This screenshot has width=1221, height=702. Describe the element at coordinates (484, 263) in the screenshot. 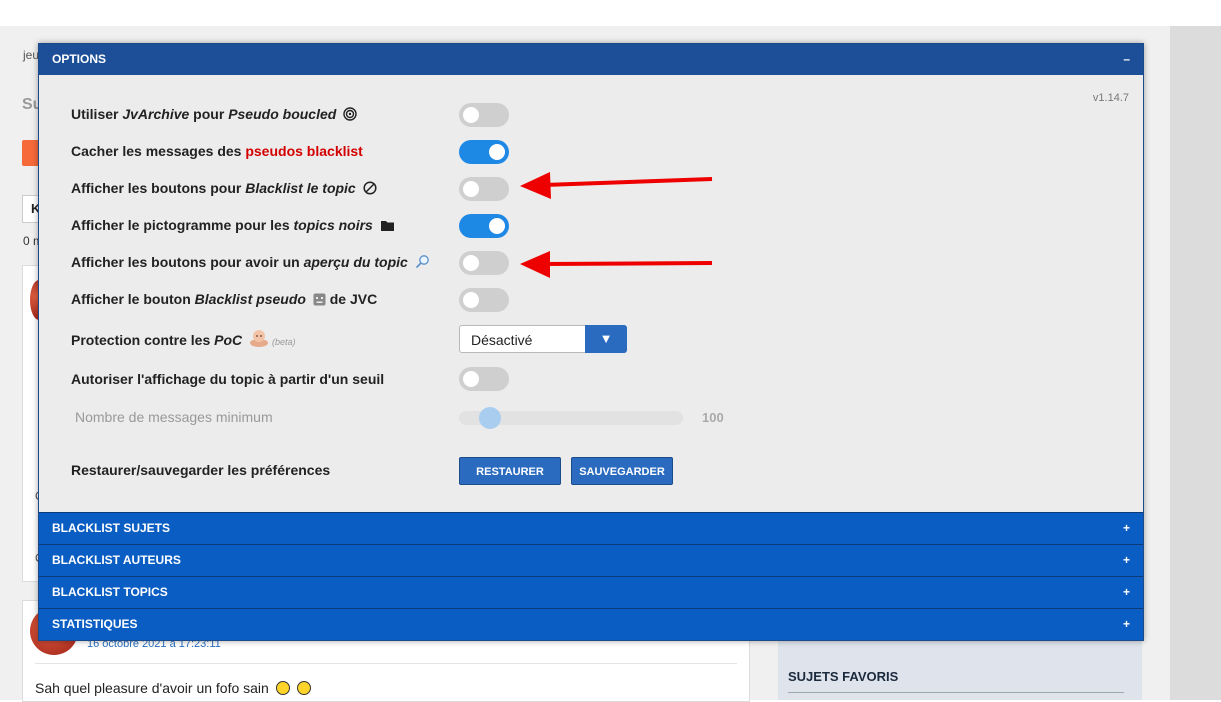

I see `toggle-preview-topic` at that location.